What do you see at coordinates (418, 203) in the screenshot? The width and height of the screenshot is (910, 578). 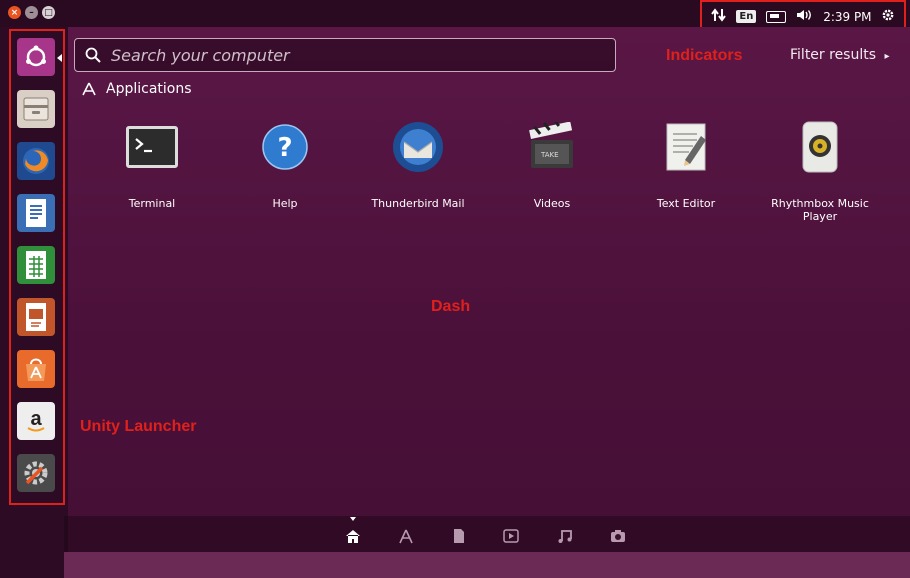 I see `app-label: Thunderbird Mail` at bounding box center [418, 203].